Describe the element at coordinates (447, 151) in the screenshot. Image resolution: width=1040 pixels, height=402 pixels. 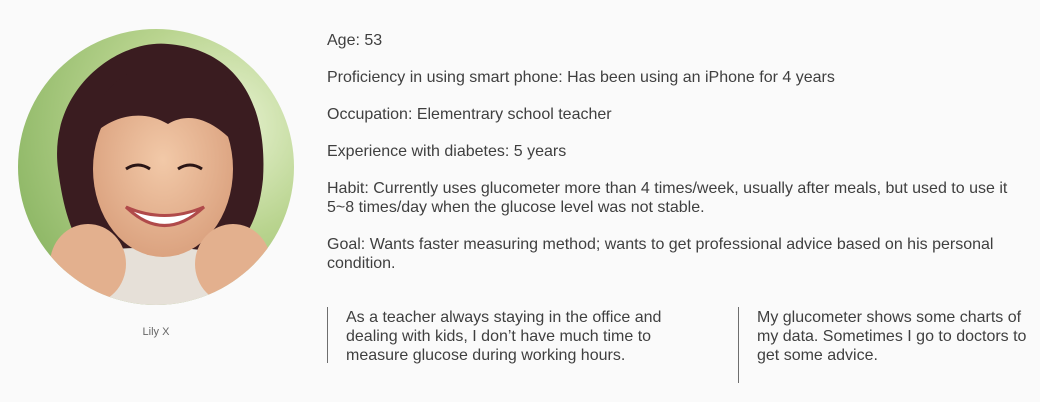
I see `profile-experience: Experience with diabetes: 5 years` at that location.